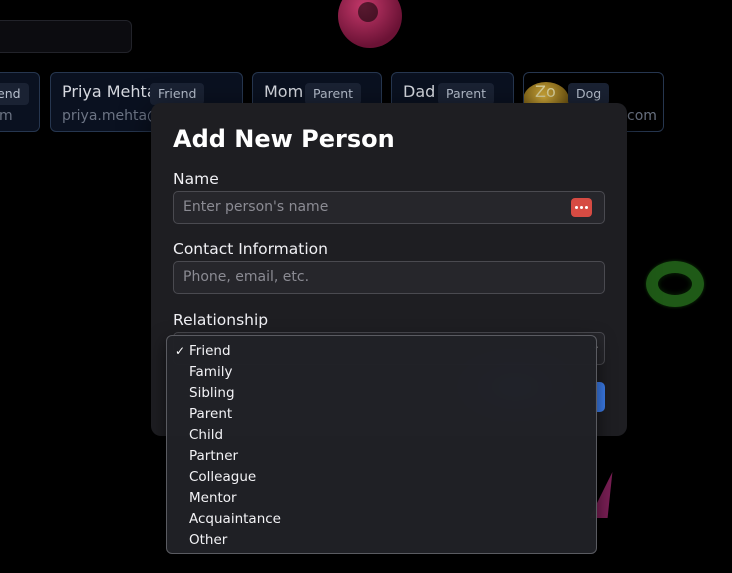 The width and height of the screenshot is (732, 573). I want to click on person-card: end m, so click(20, 102).